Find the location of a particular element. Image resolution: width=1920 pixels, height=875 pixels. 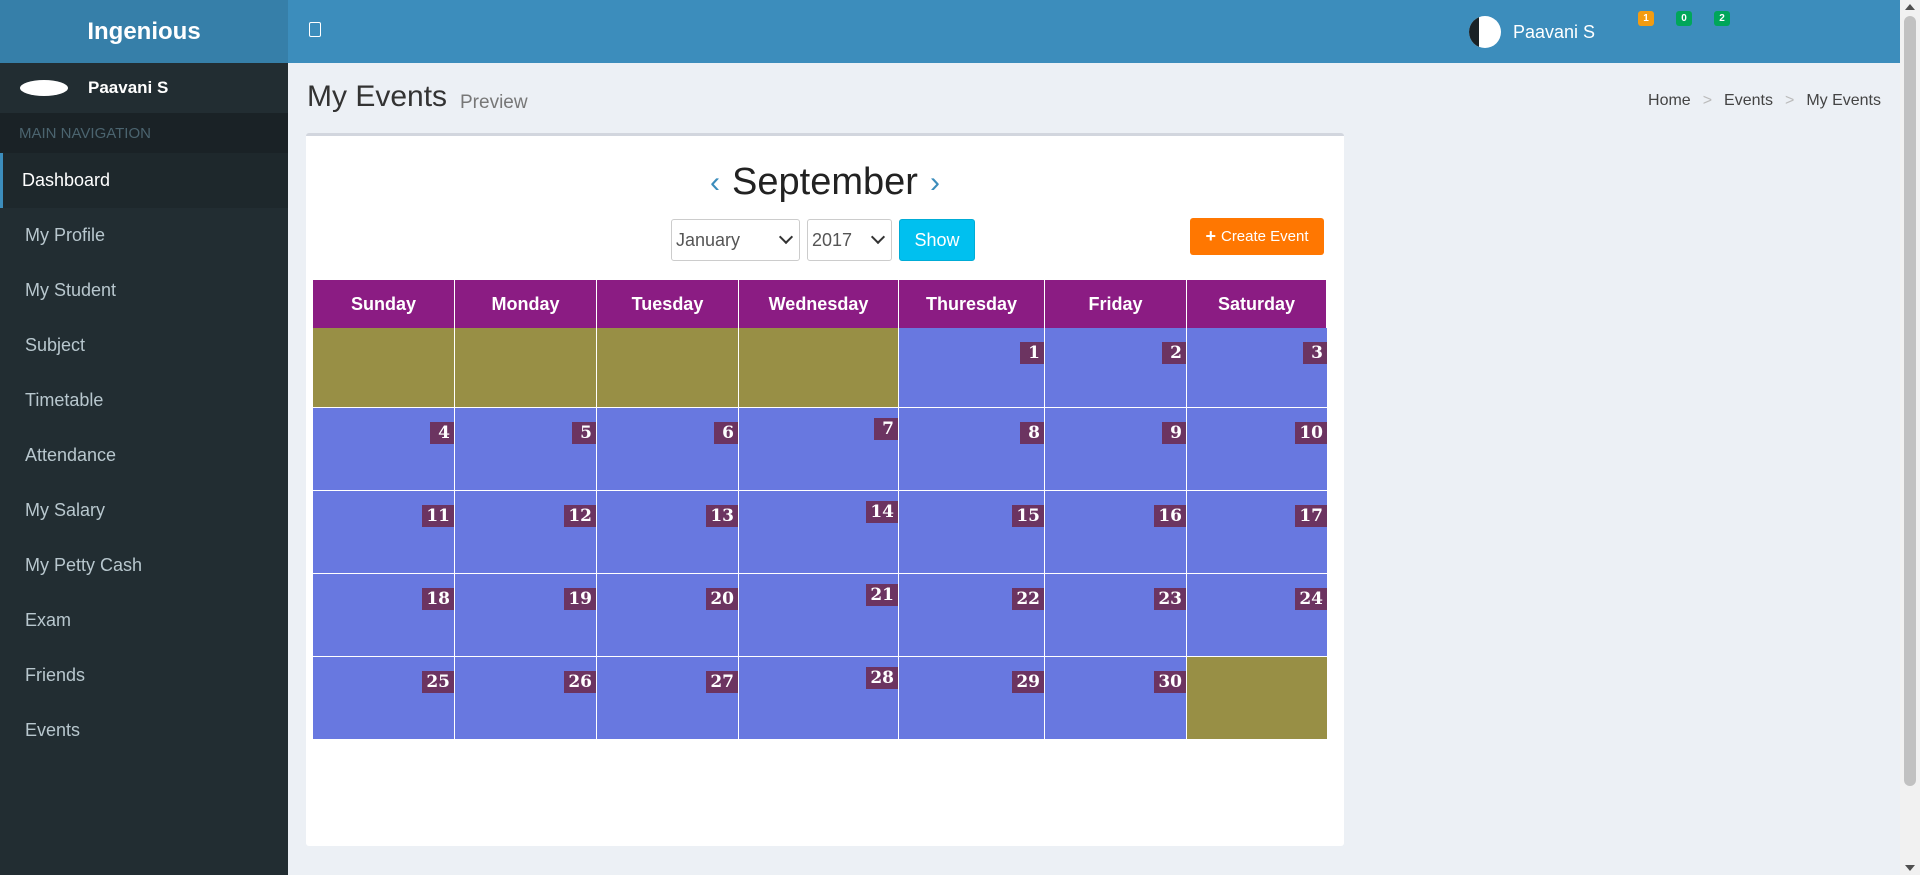

sidebar-item-my-student: My Student is located at coordinates (144, 290).